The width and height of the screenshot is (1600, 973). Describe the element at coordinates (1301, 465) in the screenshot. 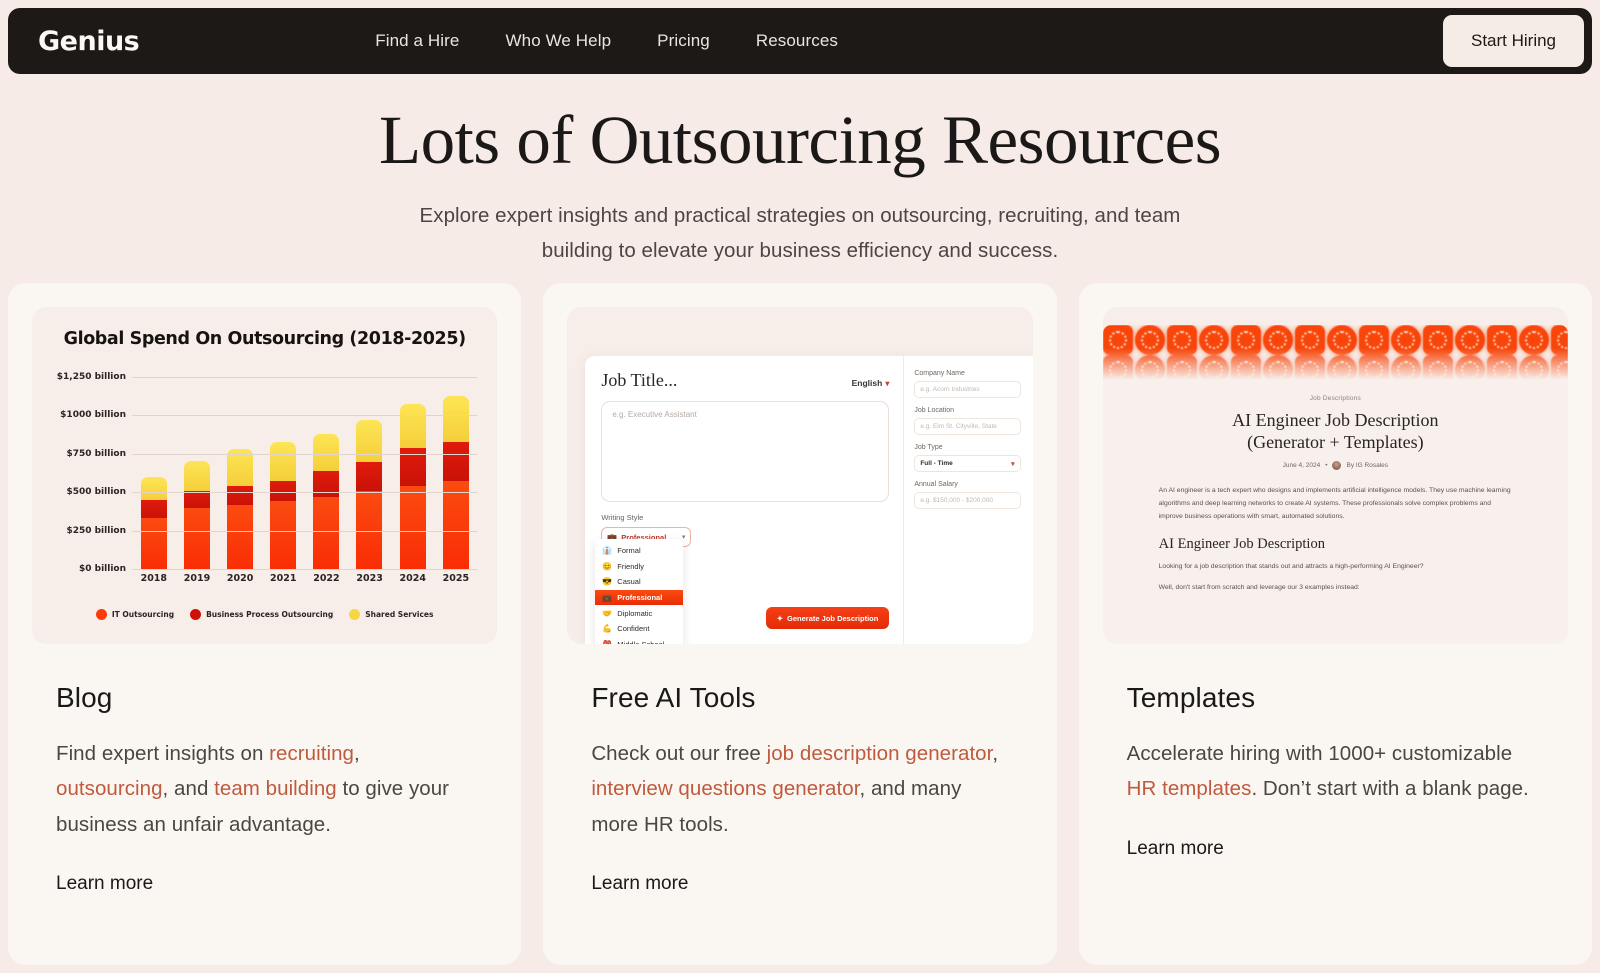

I see `article-date: June 4, 2024` at that location.